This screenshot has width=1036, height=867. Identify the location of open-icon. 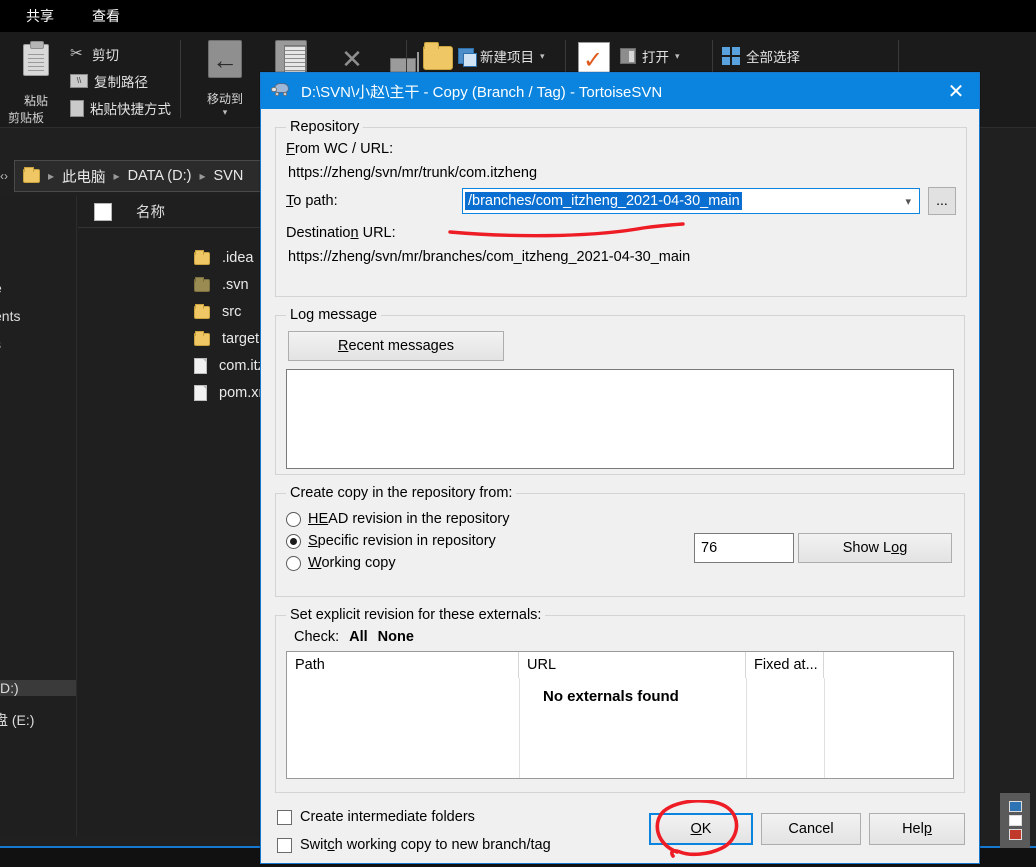
(628, 56).